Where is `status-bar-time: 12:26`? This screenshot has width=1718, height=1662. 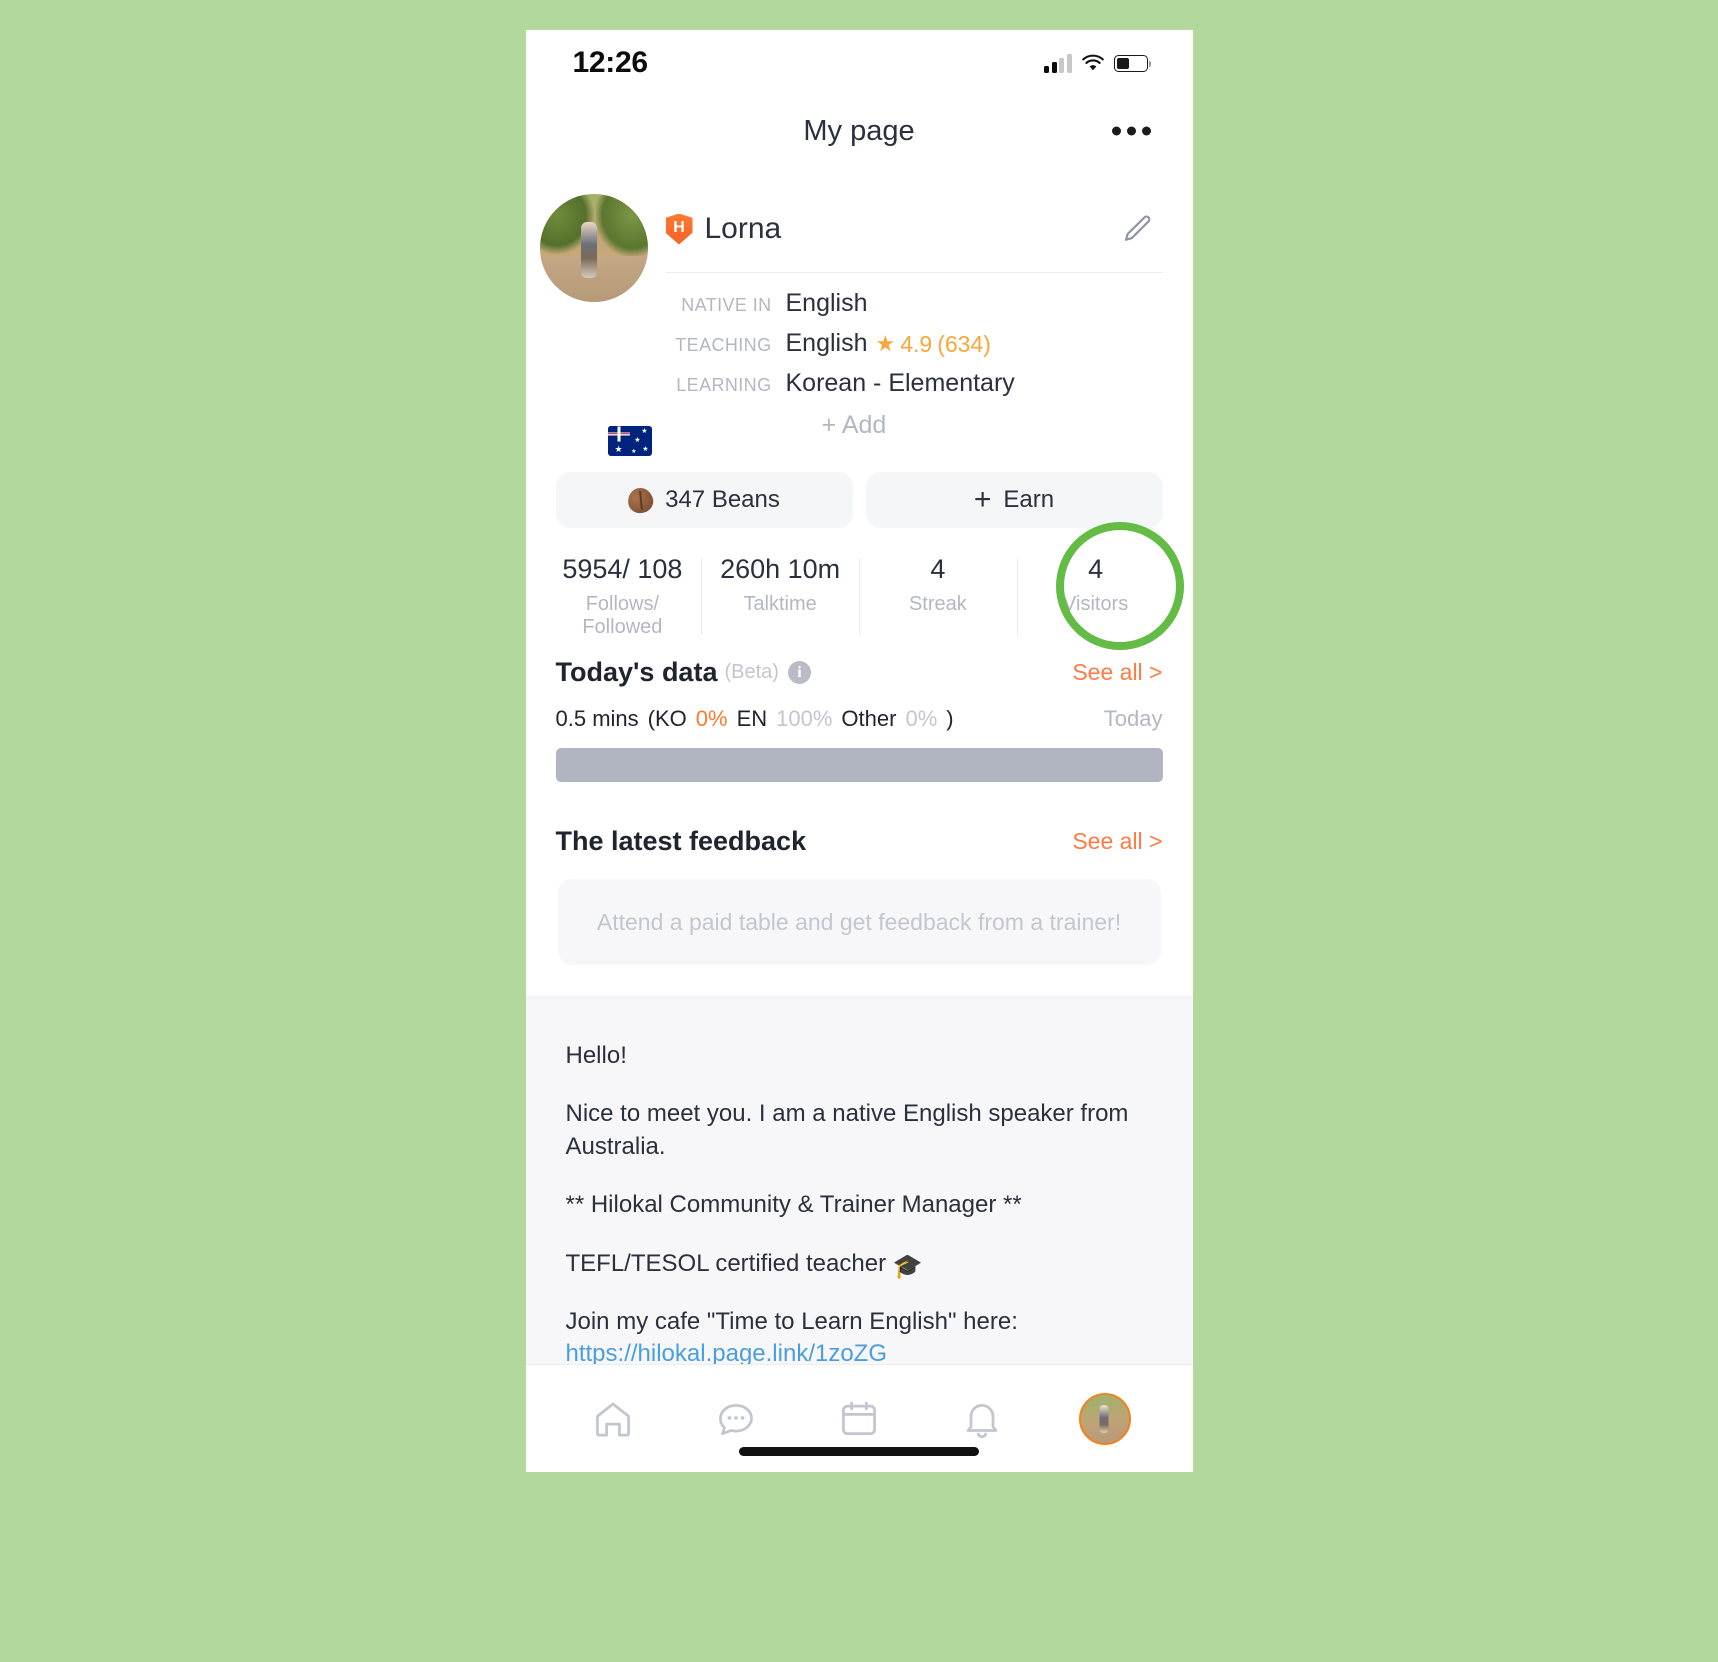
status-bar-time: 12:26 is located at coordinates (610, 62).